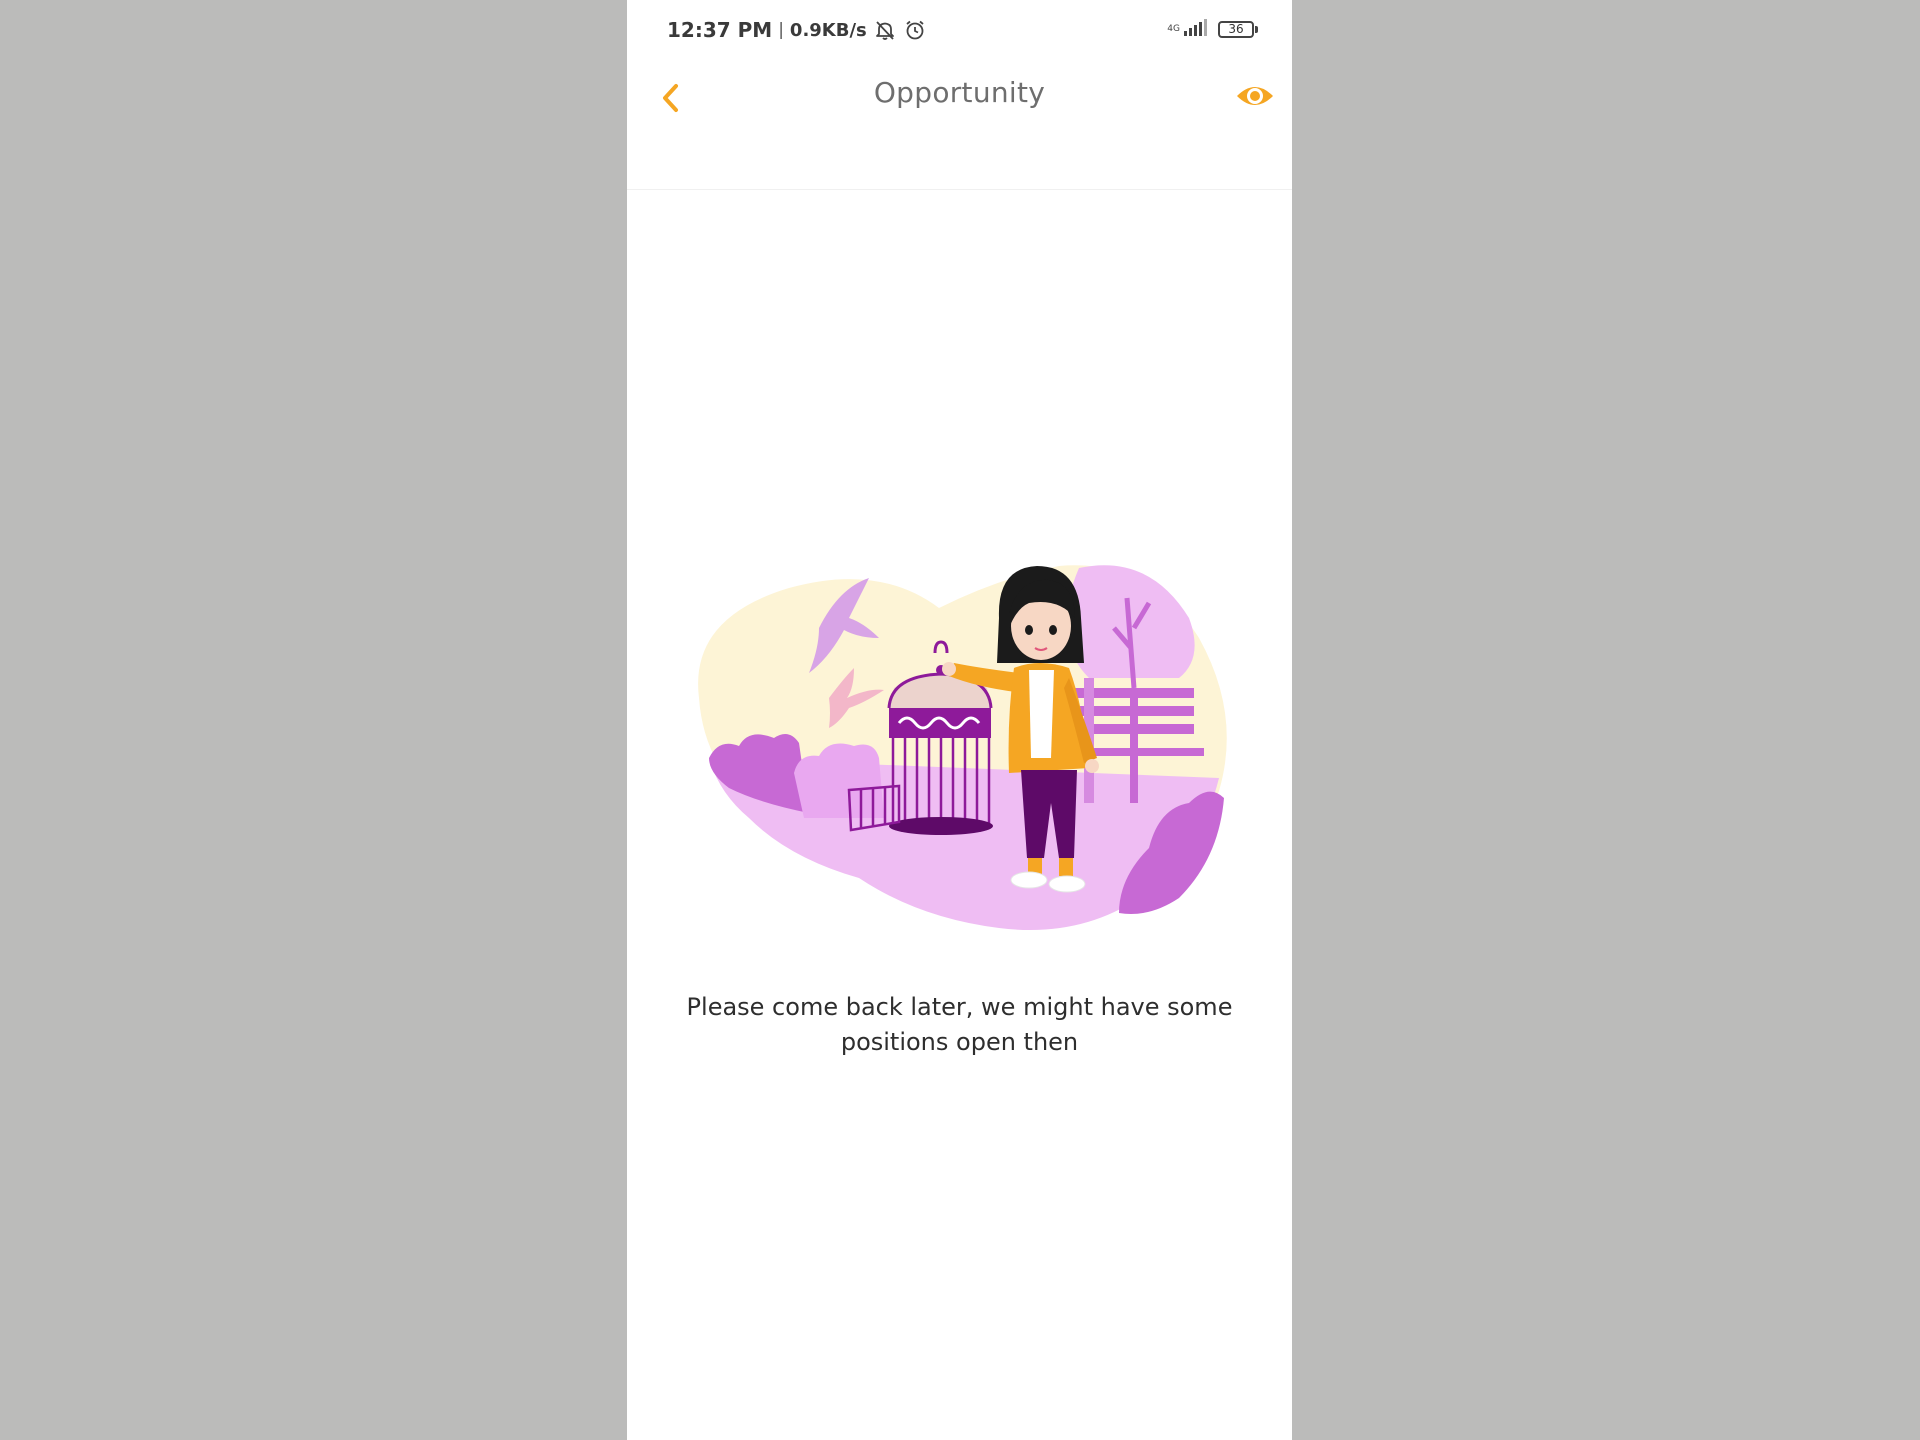 The image size is (1920, 1440). Describe the element at coordinates (720, 30) in the screenshot. I see `status-time: 12:37 PM` at that location.